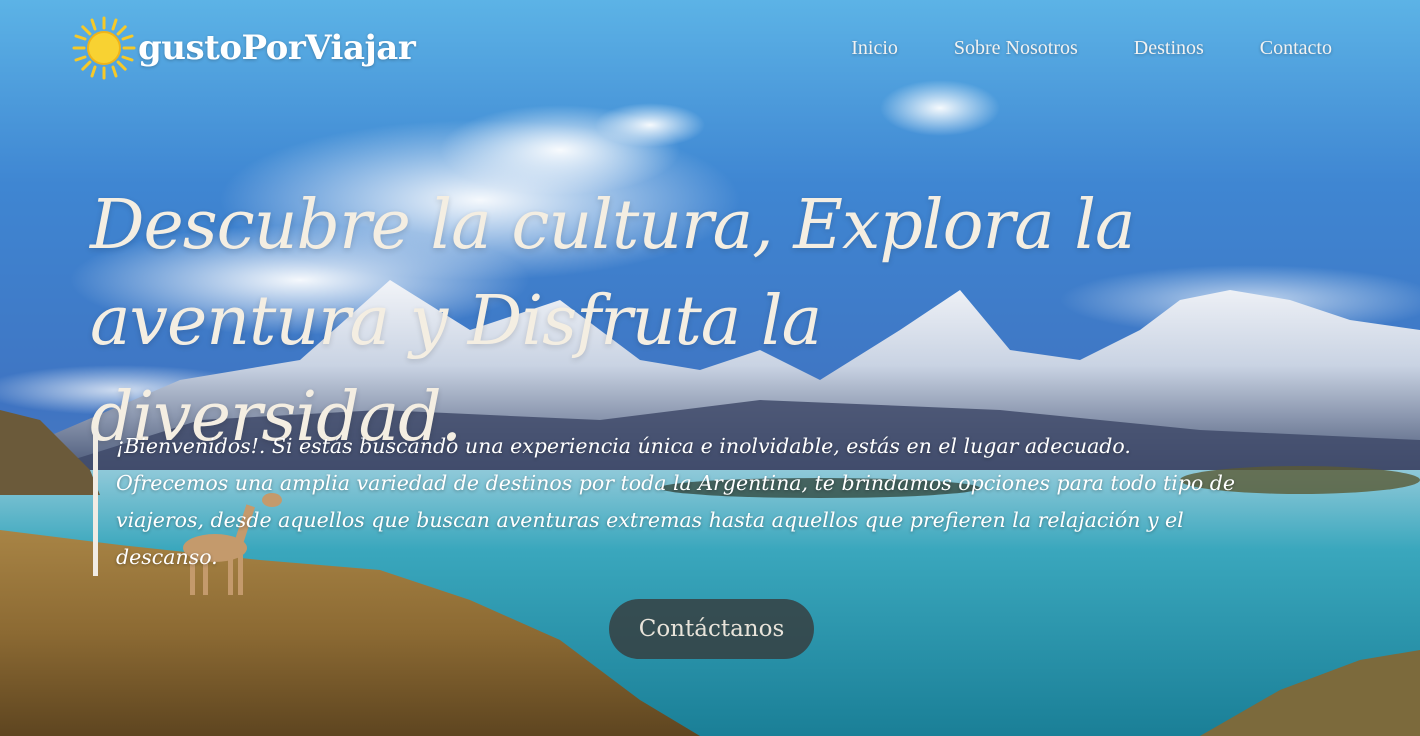 The height and width of the screenshot is (736, 1420). I want to click on nav-link-destinos: Destinos, so click(1169, 48).